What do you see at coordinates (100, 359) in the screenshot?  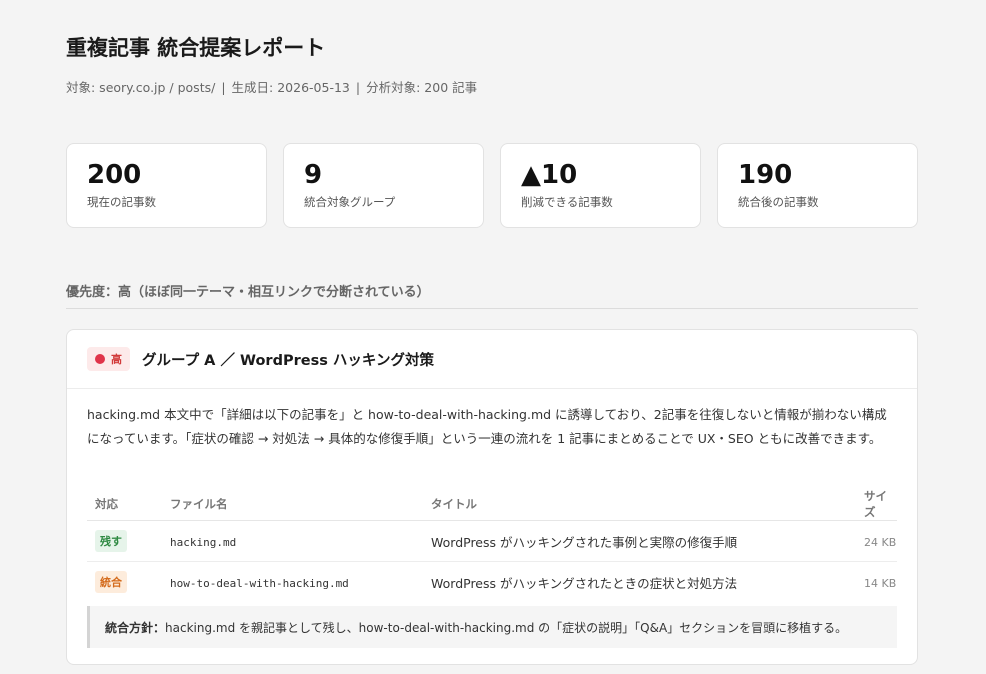 I see `red-dot-icon` at bounding box center [100, 359].